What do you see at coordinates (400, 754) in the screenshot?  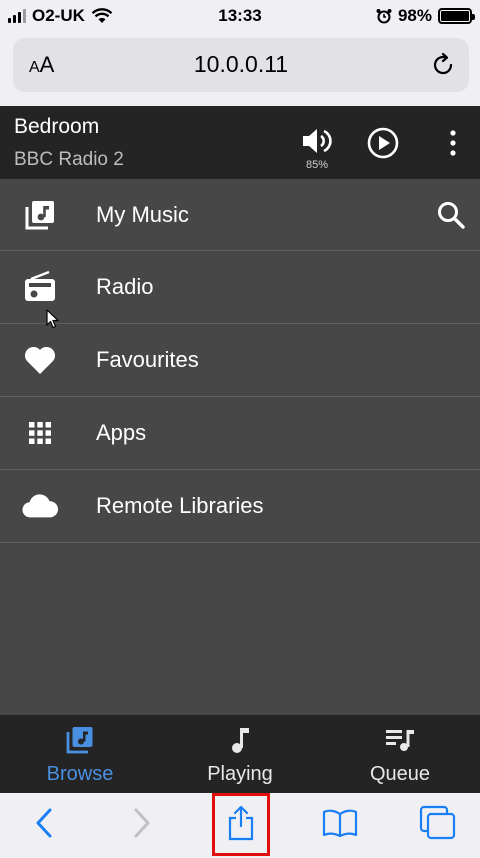 I see `tab-queue: Queue` at bounding box center [400, 754].